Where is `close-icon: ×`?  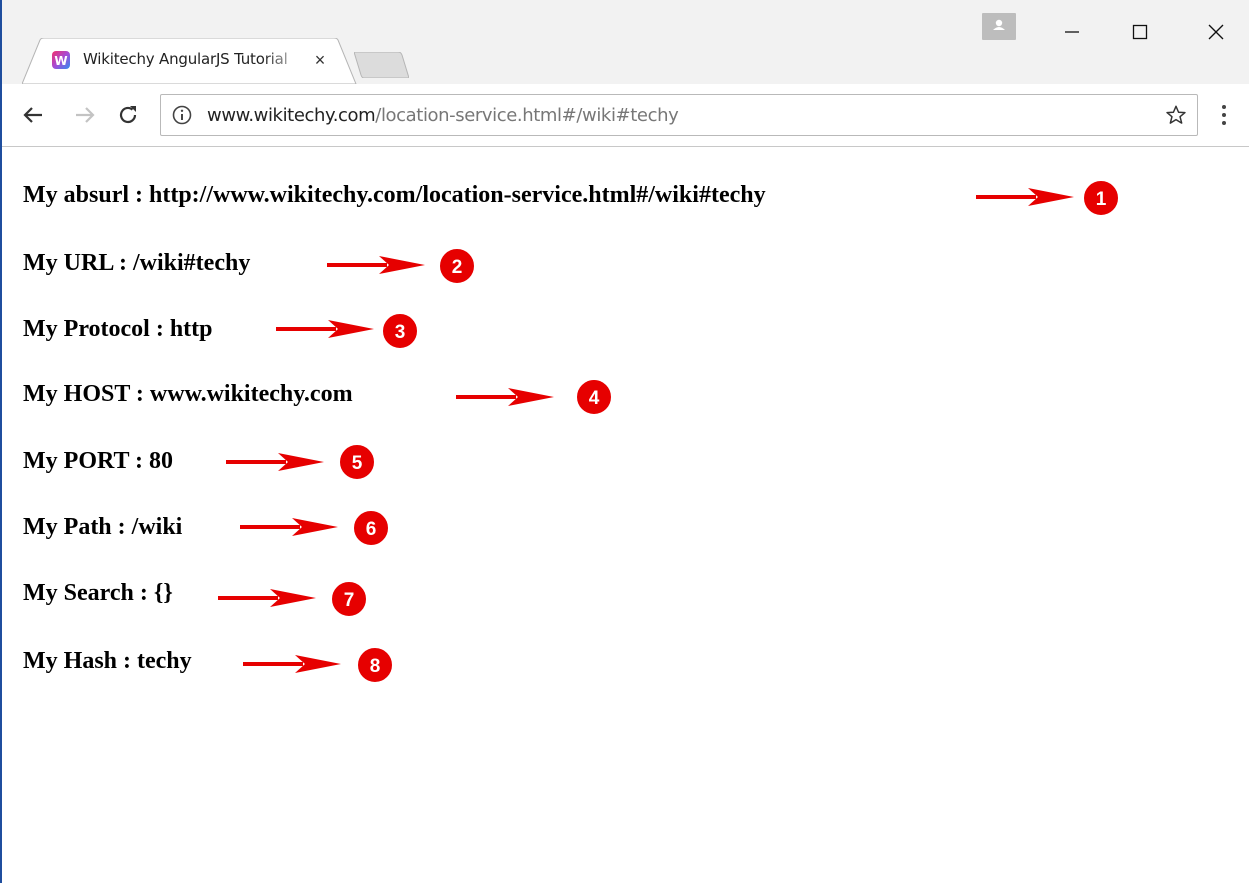 close-icon: × is located at coordinates (320, 60).